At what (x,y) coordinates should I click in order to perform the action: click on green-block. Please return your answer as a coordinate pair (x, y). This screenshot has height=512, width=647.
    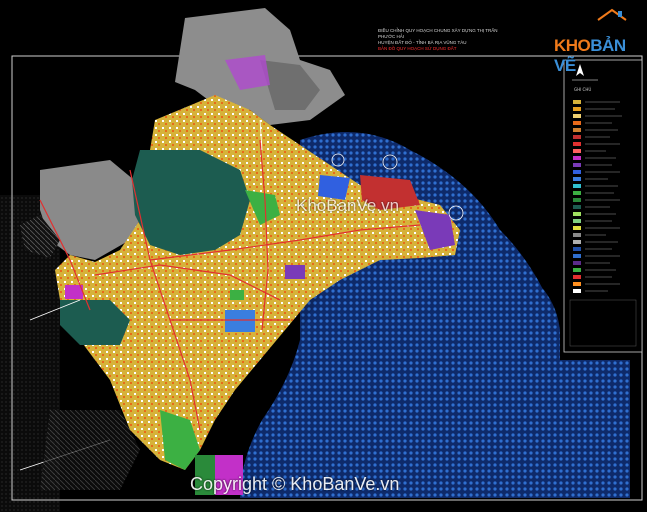
    Looking at the image, I should click on (237, 295).